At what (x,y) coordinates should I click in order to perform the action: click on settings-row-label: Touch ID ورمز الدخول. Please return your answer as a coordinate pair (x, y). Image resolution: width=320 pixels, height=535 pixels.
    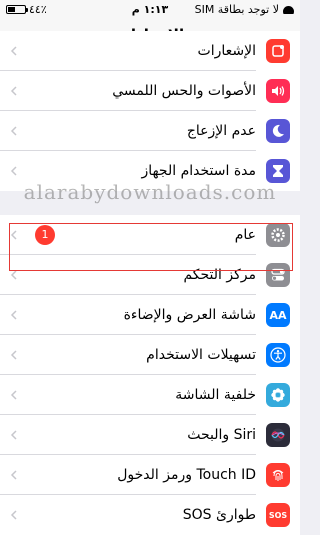
    Looking at the image, I should click on (186, 475).